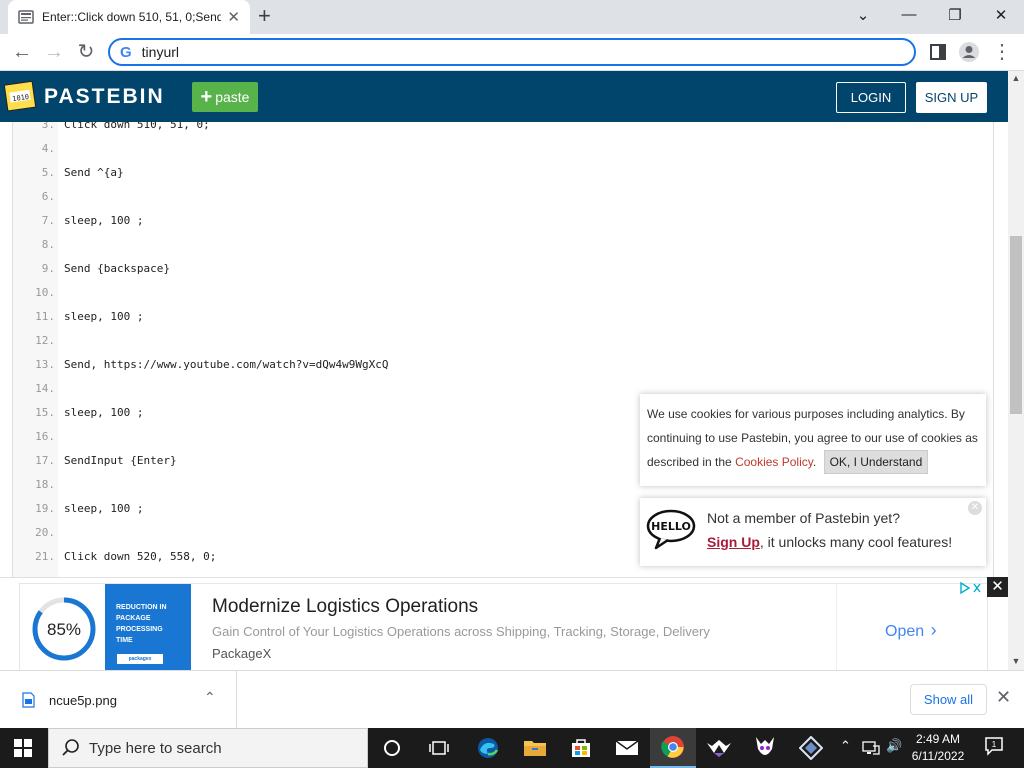 This screenshot has width=1024, height=768. What do you see at coordinates (86, 52) in the screenshot?
I see `reload-button: ↻` at bounding box center [86, 52].